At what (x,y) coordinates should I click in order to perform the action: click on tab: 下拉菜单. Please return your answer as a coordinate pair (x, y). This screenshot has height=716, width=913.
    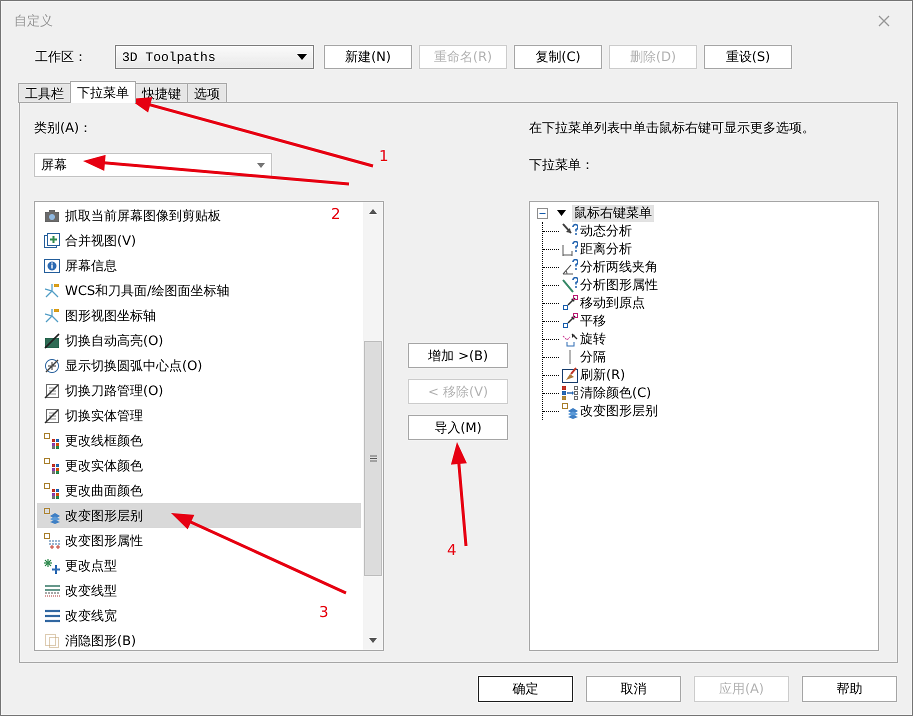
    Looking at the image, I should click on (103, 92).